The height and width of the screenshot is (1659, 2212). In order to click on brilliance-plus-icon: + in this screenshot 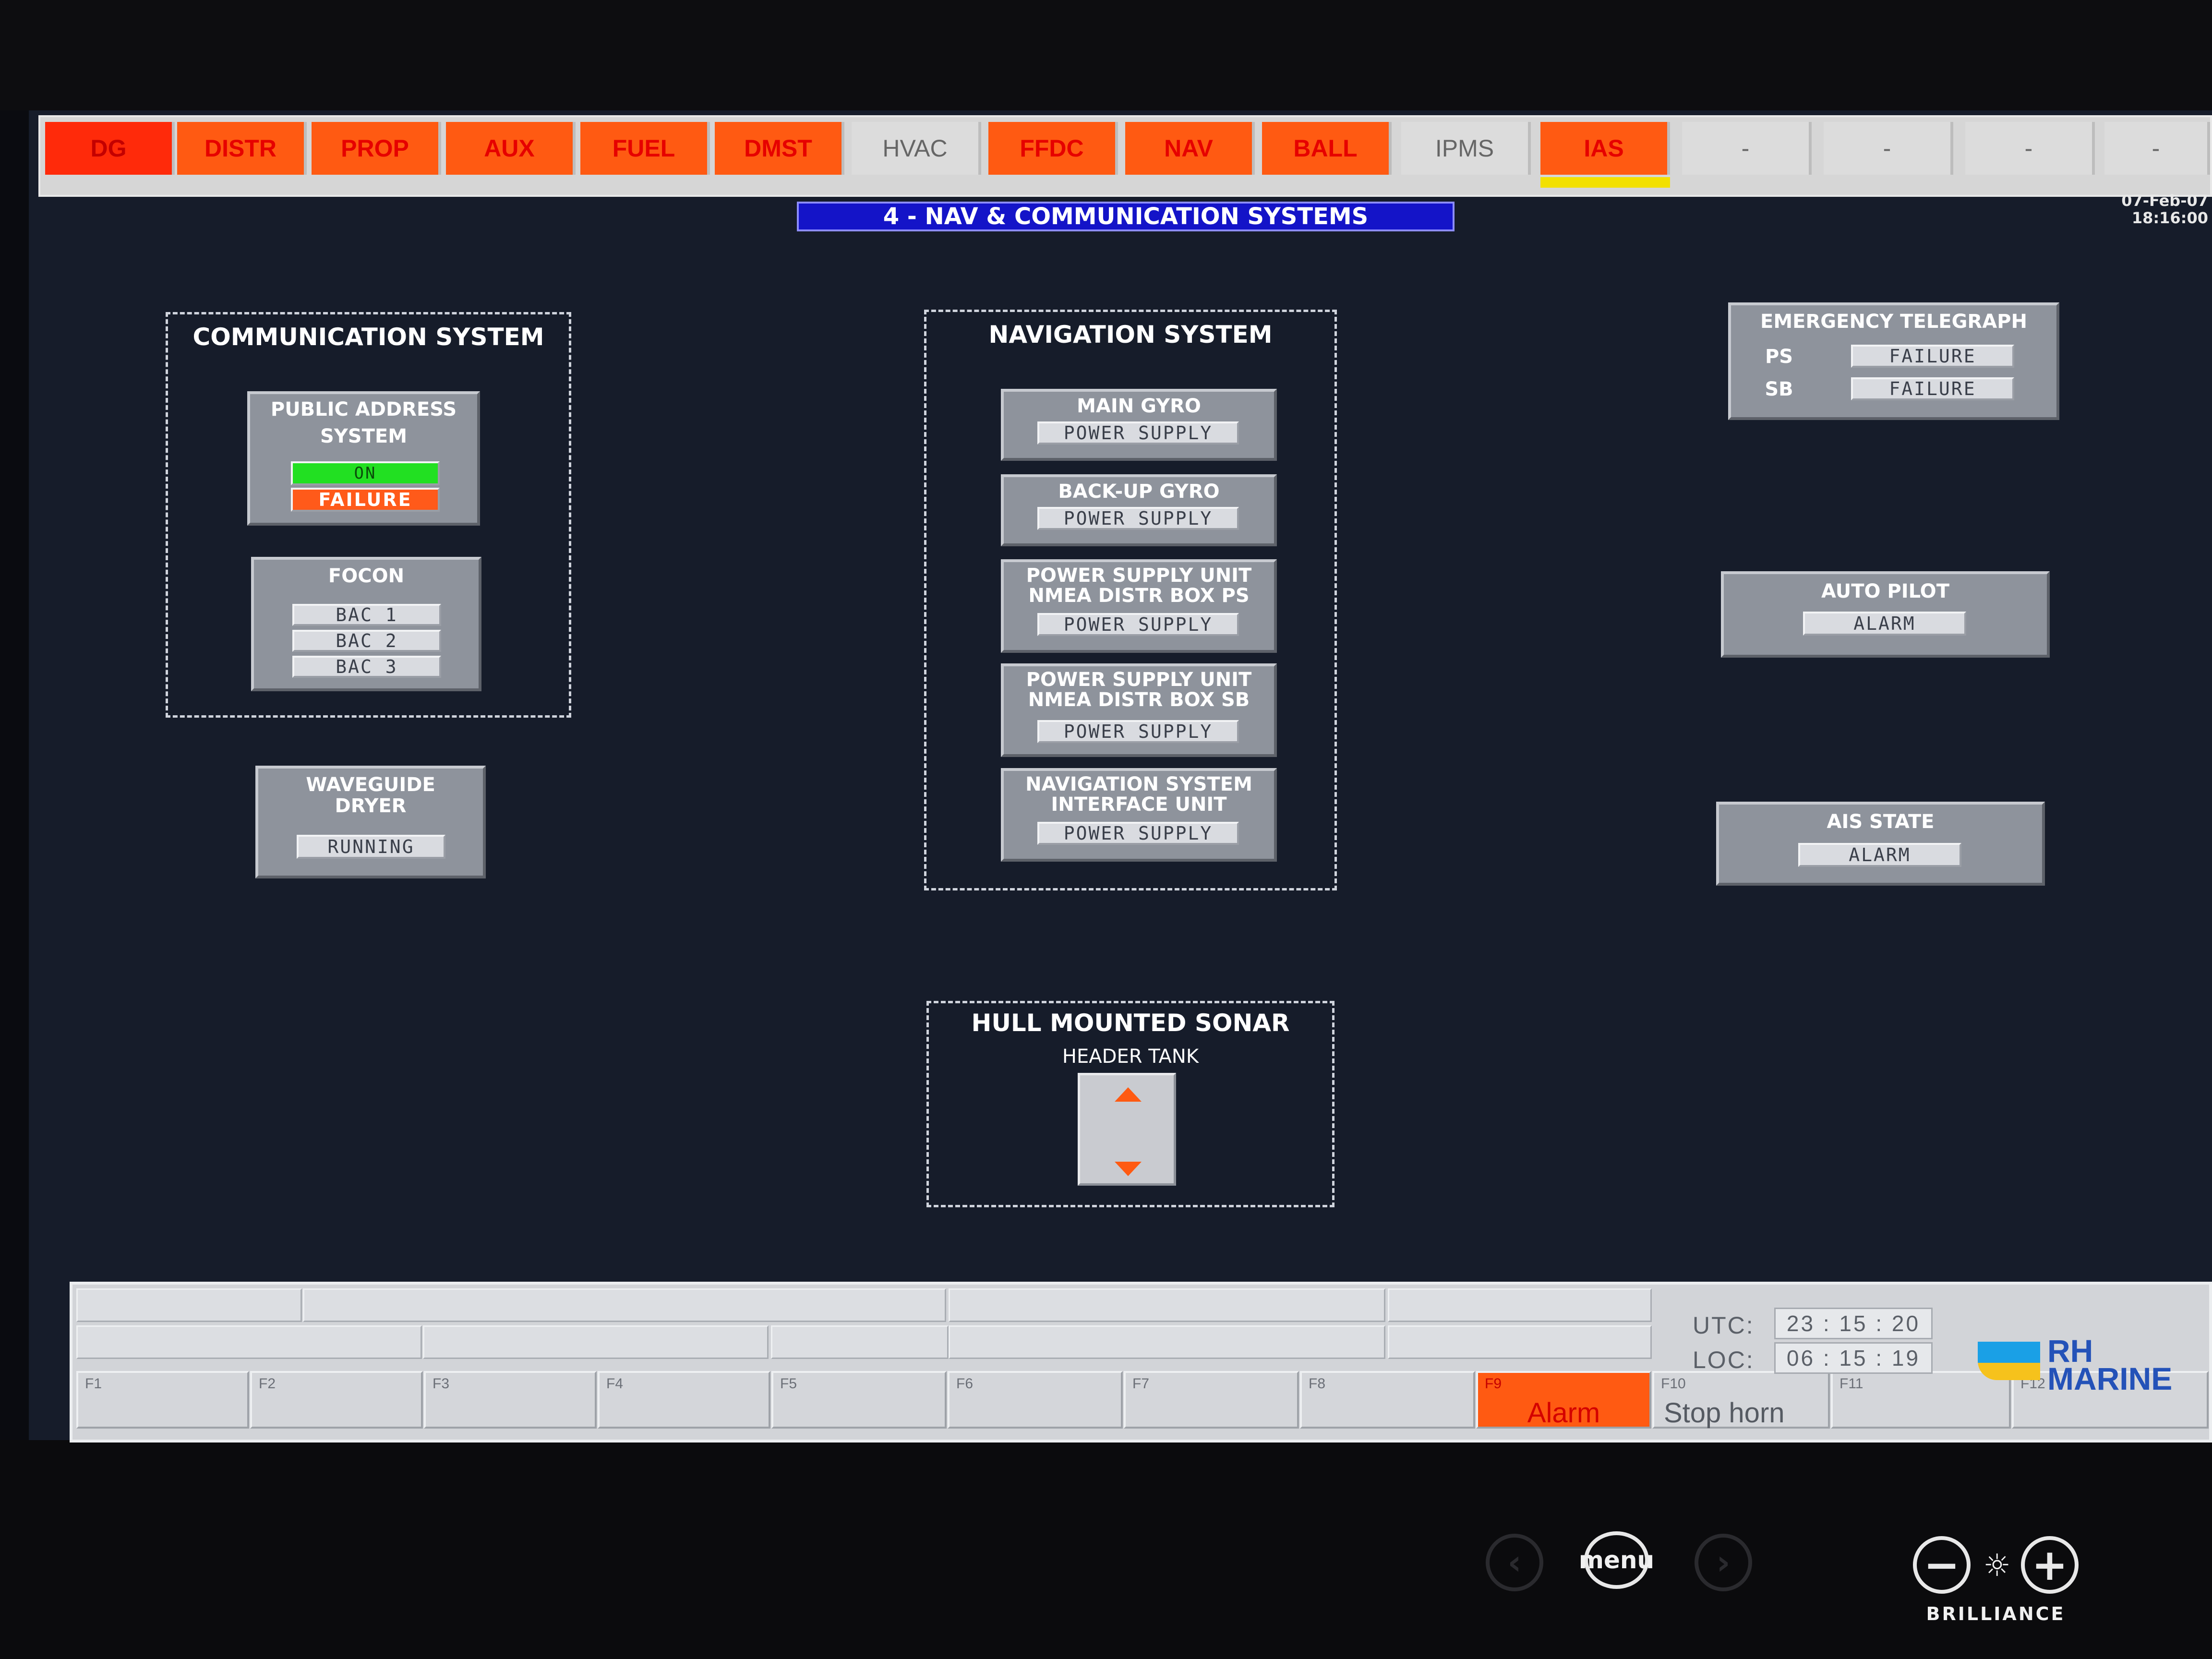, I will do `click(2050, 1565)`.